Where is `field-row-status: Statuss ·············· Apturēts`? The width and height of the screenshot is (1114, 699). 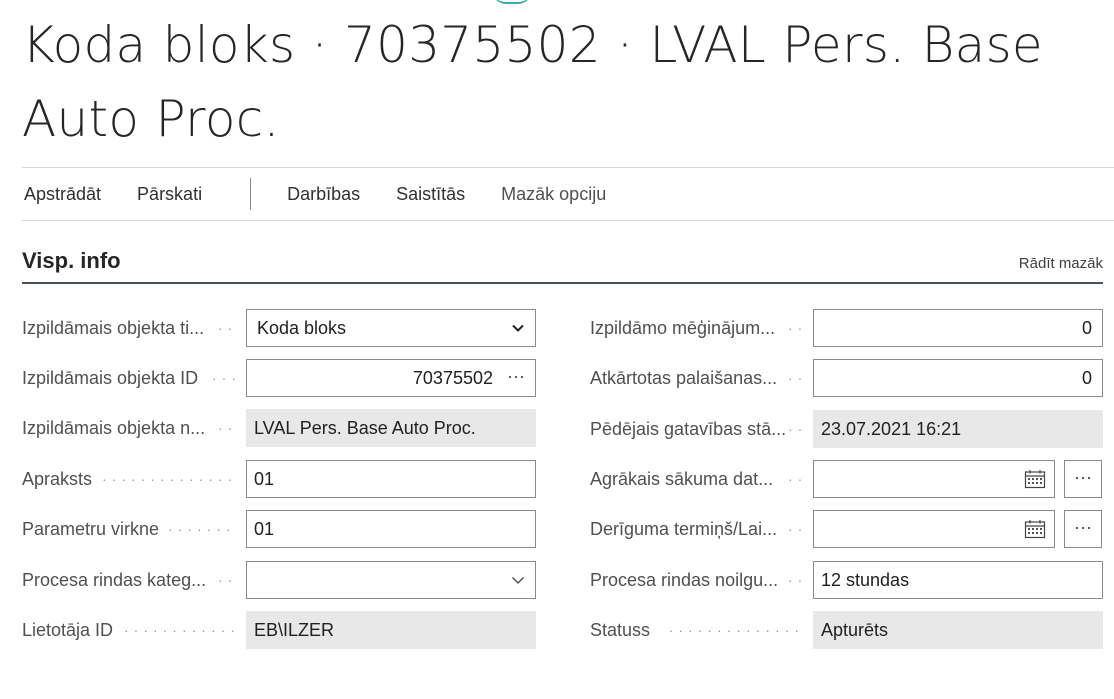 field-row-status: Statuss ·············· Apturēts is located at coordinates (557, 630).